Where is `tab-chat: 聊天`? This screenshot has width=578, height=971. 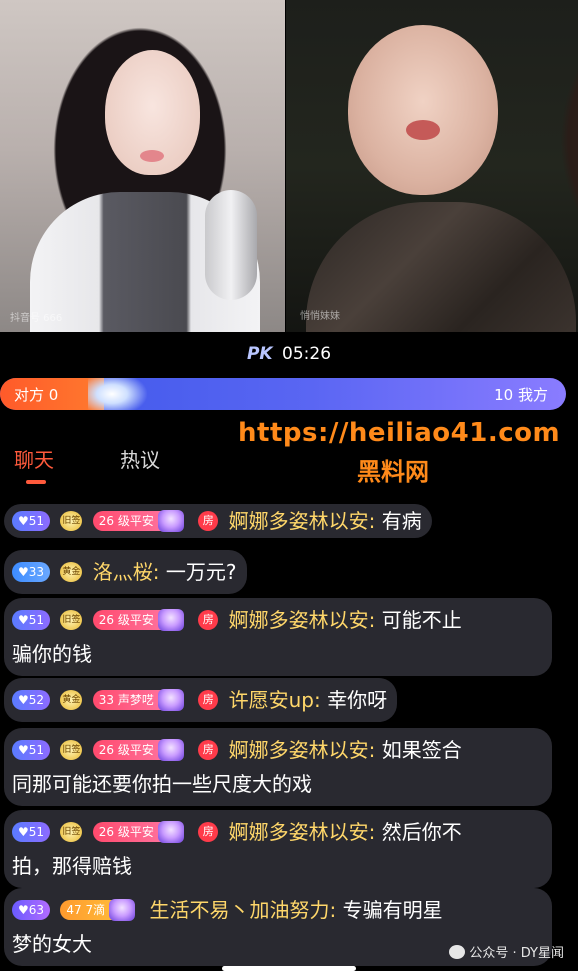 tab-chat: 聊天 is located at coordinates (34, 458).